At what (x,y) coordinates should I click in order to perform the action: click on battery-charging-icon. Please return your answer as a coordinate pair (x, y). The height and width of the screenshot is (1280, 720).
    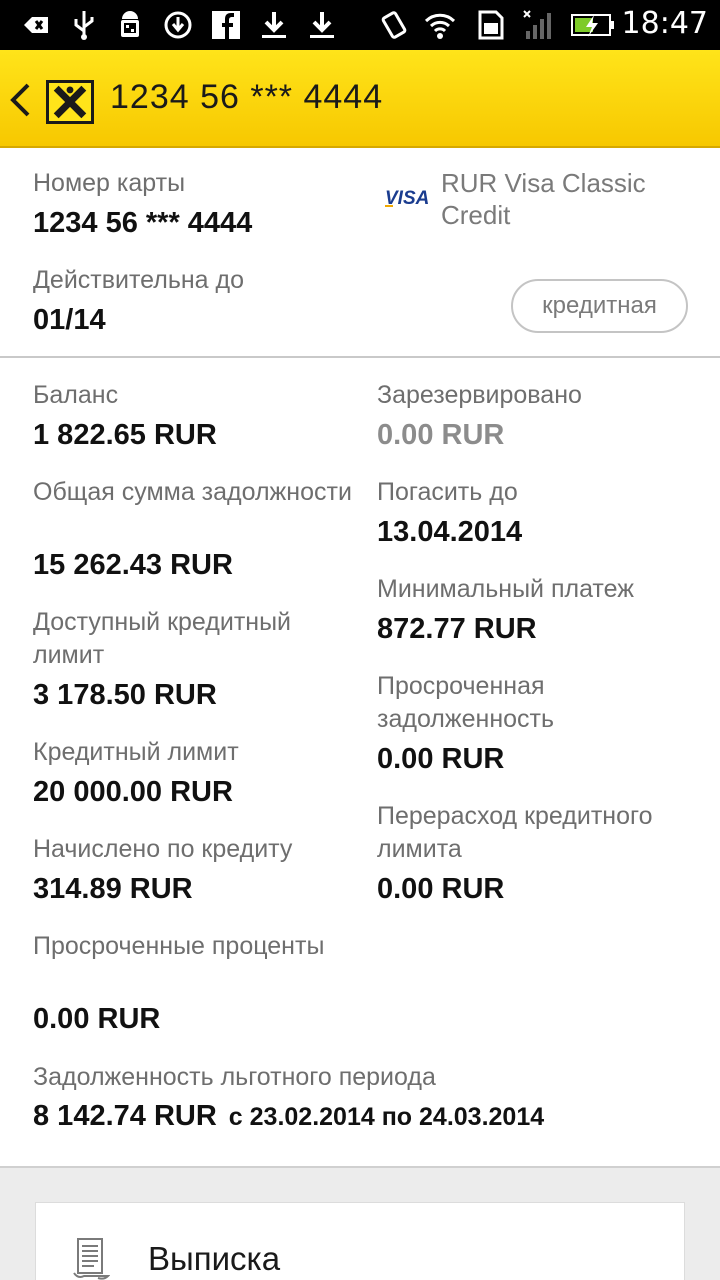
    Looking at the image, I should click on (592, 25).